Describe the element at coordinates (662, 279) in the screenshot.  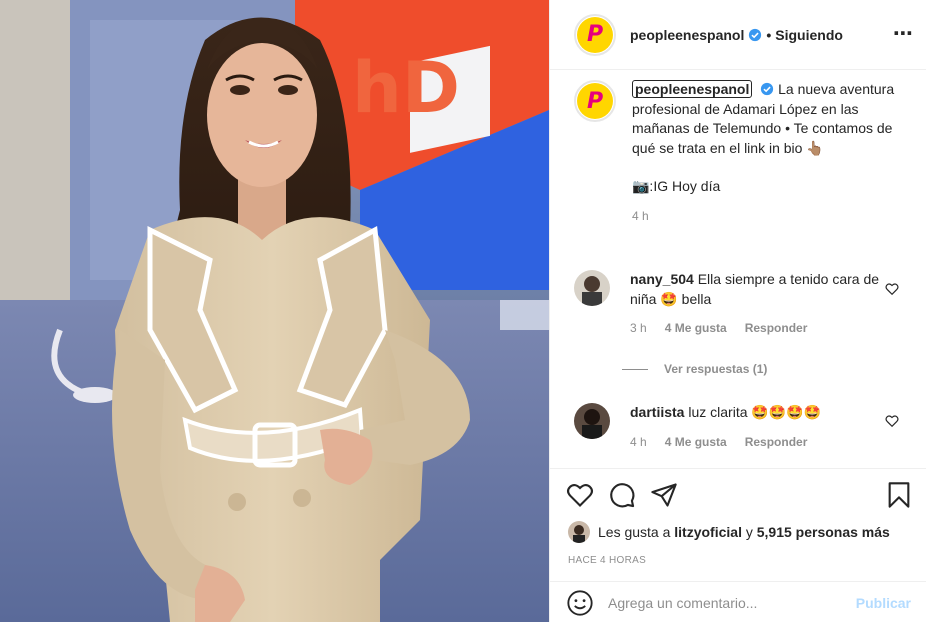
I see `comment-username: nany_504` at that location.